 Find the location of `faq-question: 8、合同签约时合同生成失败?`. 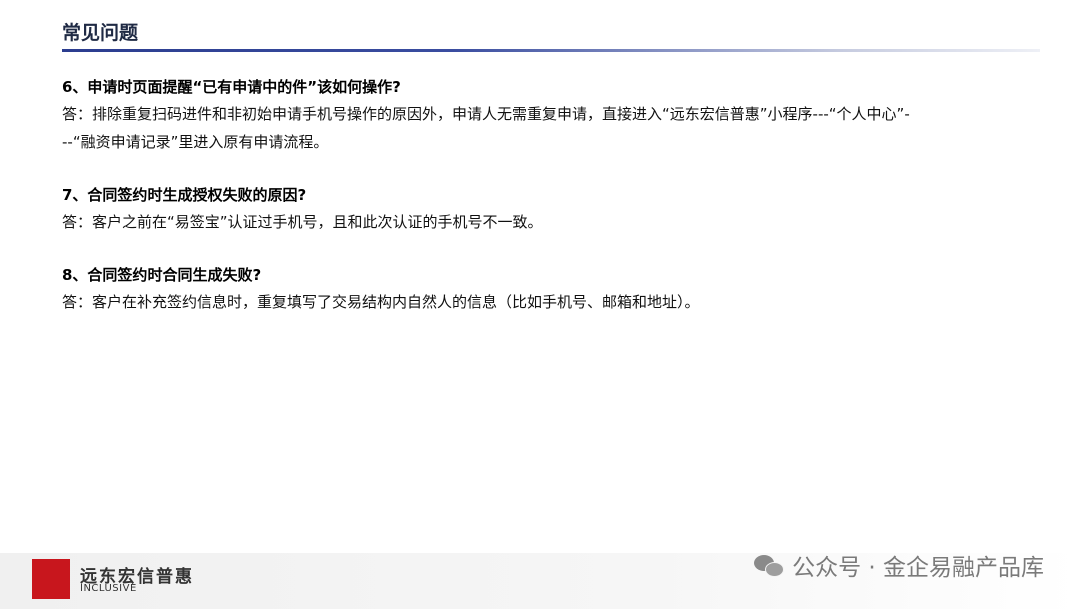

faq-question: 8、合同签约时合同生成失败? is located at coordinates (162, 275).